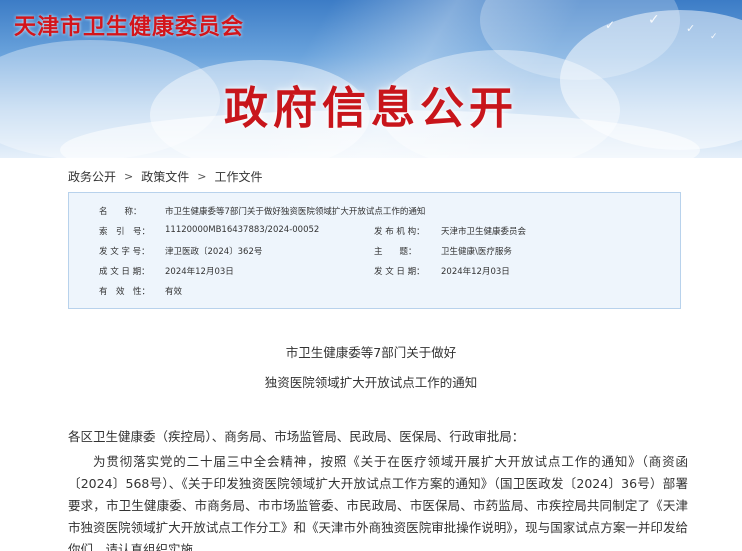 The height and width of the screenshot is (551, 742). Describe the element at coordinates (475, 272) in the screenshot. I see `info-value-pubdate: 2024年12月03日` at that location.